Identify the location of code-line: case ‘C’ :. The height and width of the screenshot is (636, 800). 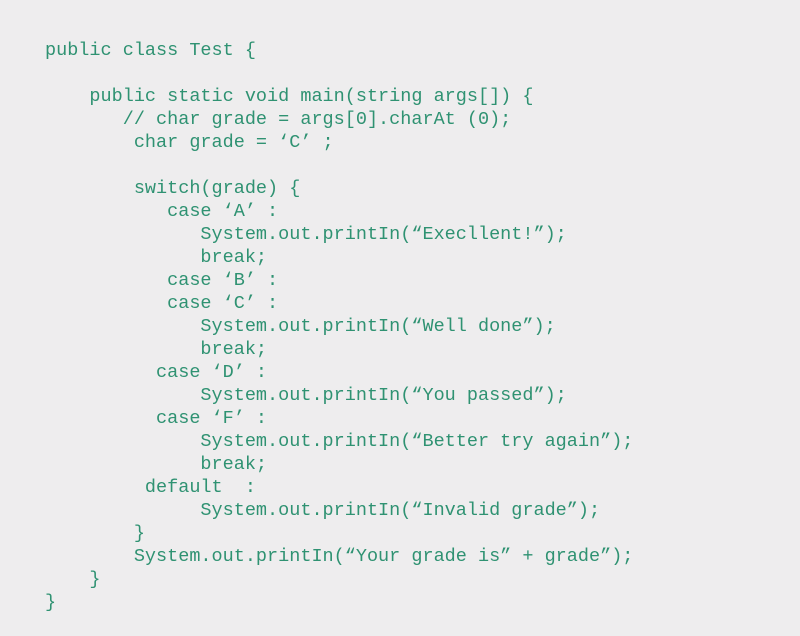
(162, 303).